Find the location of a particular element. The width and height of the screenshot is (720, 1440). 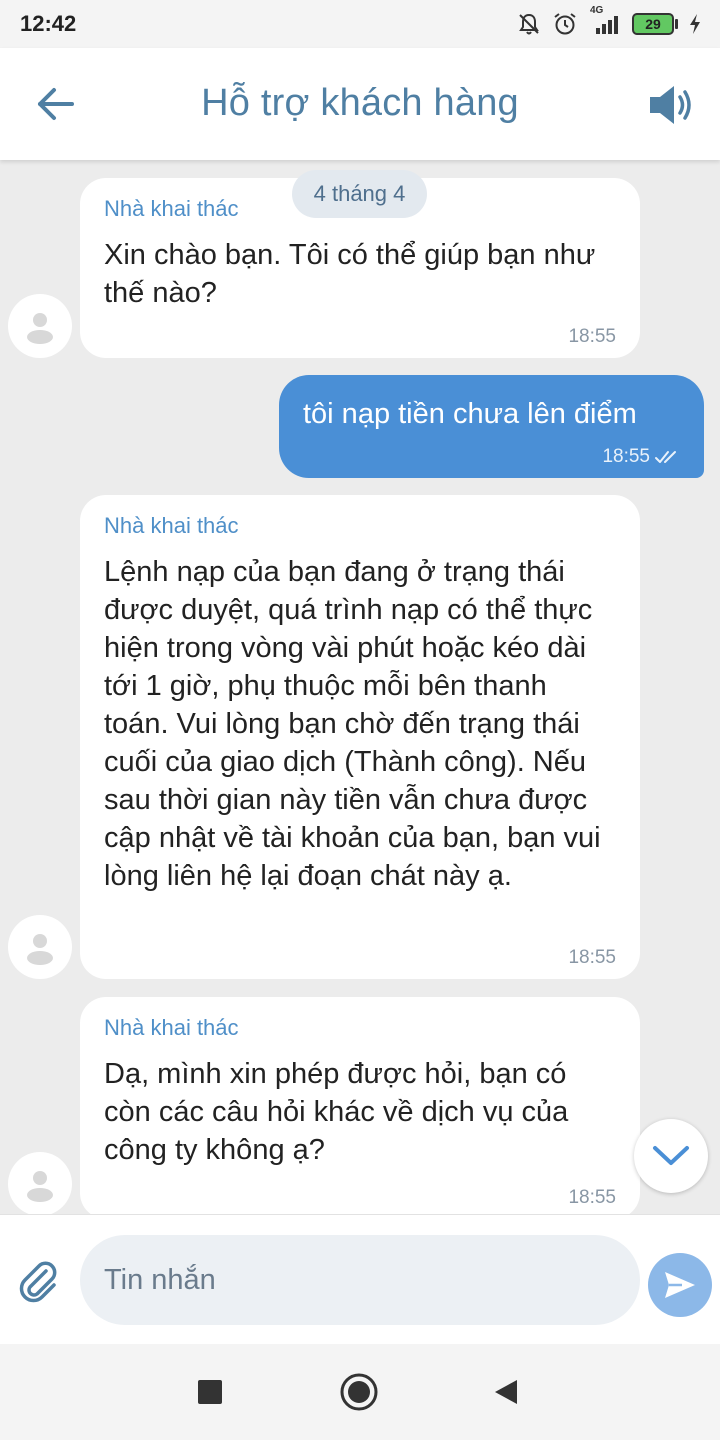

battery-icon: 29 is located at coordinates (655, 24).